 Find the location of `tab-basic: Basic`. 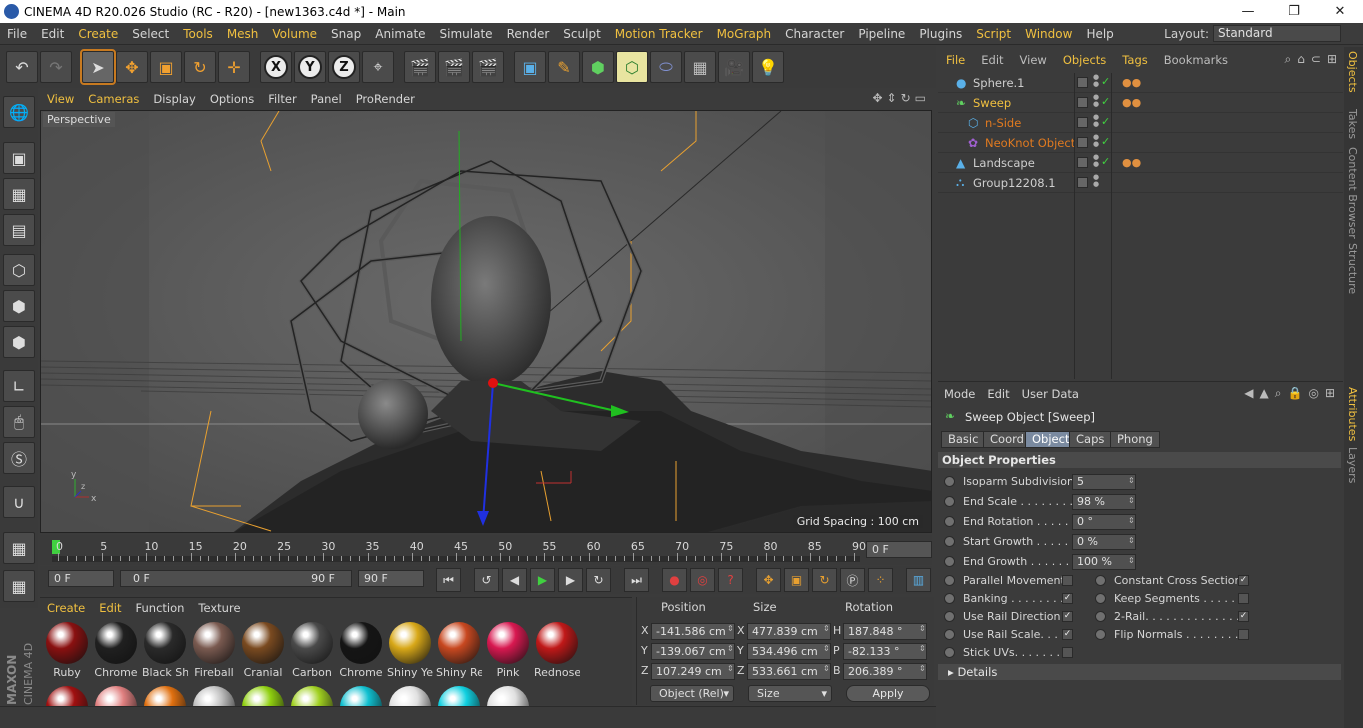

tab-basic: Basic is located at coordinates (963, 439).